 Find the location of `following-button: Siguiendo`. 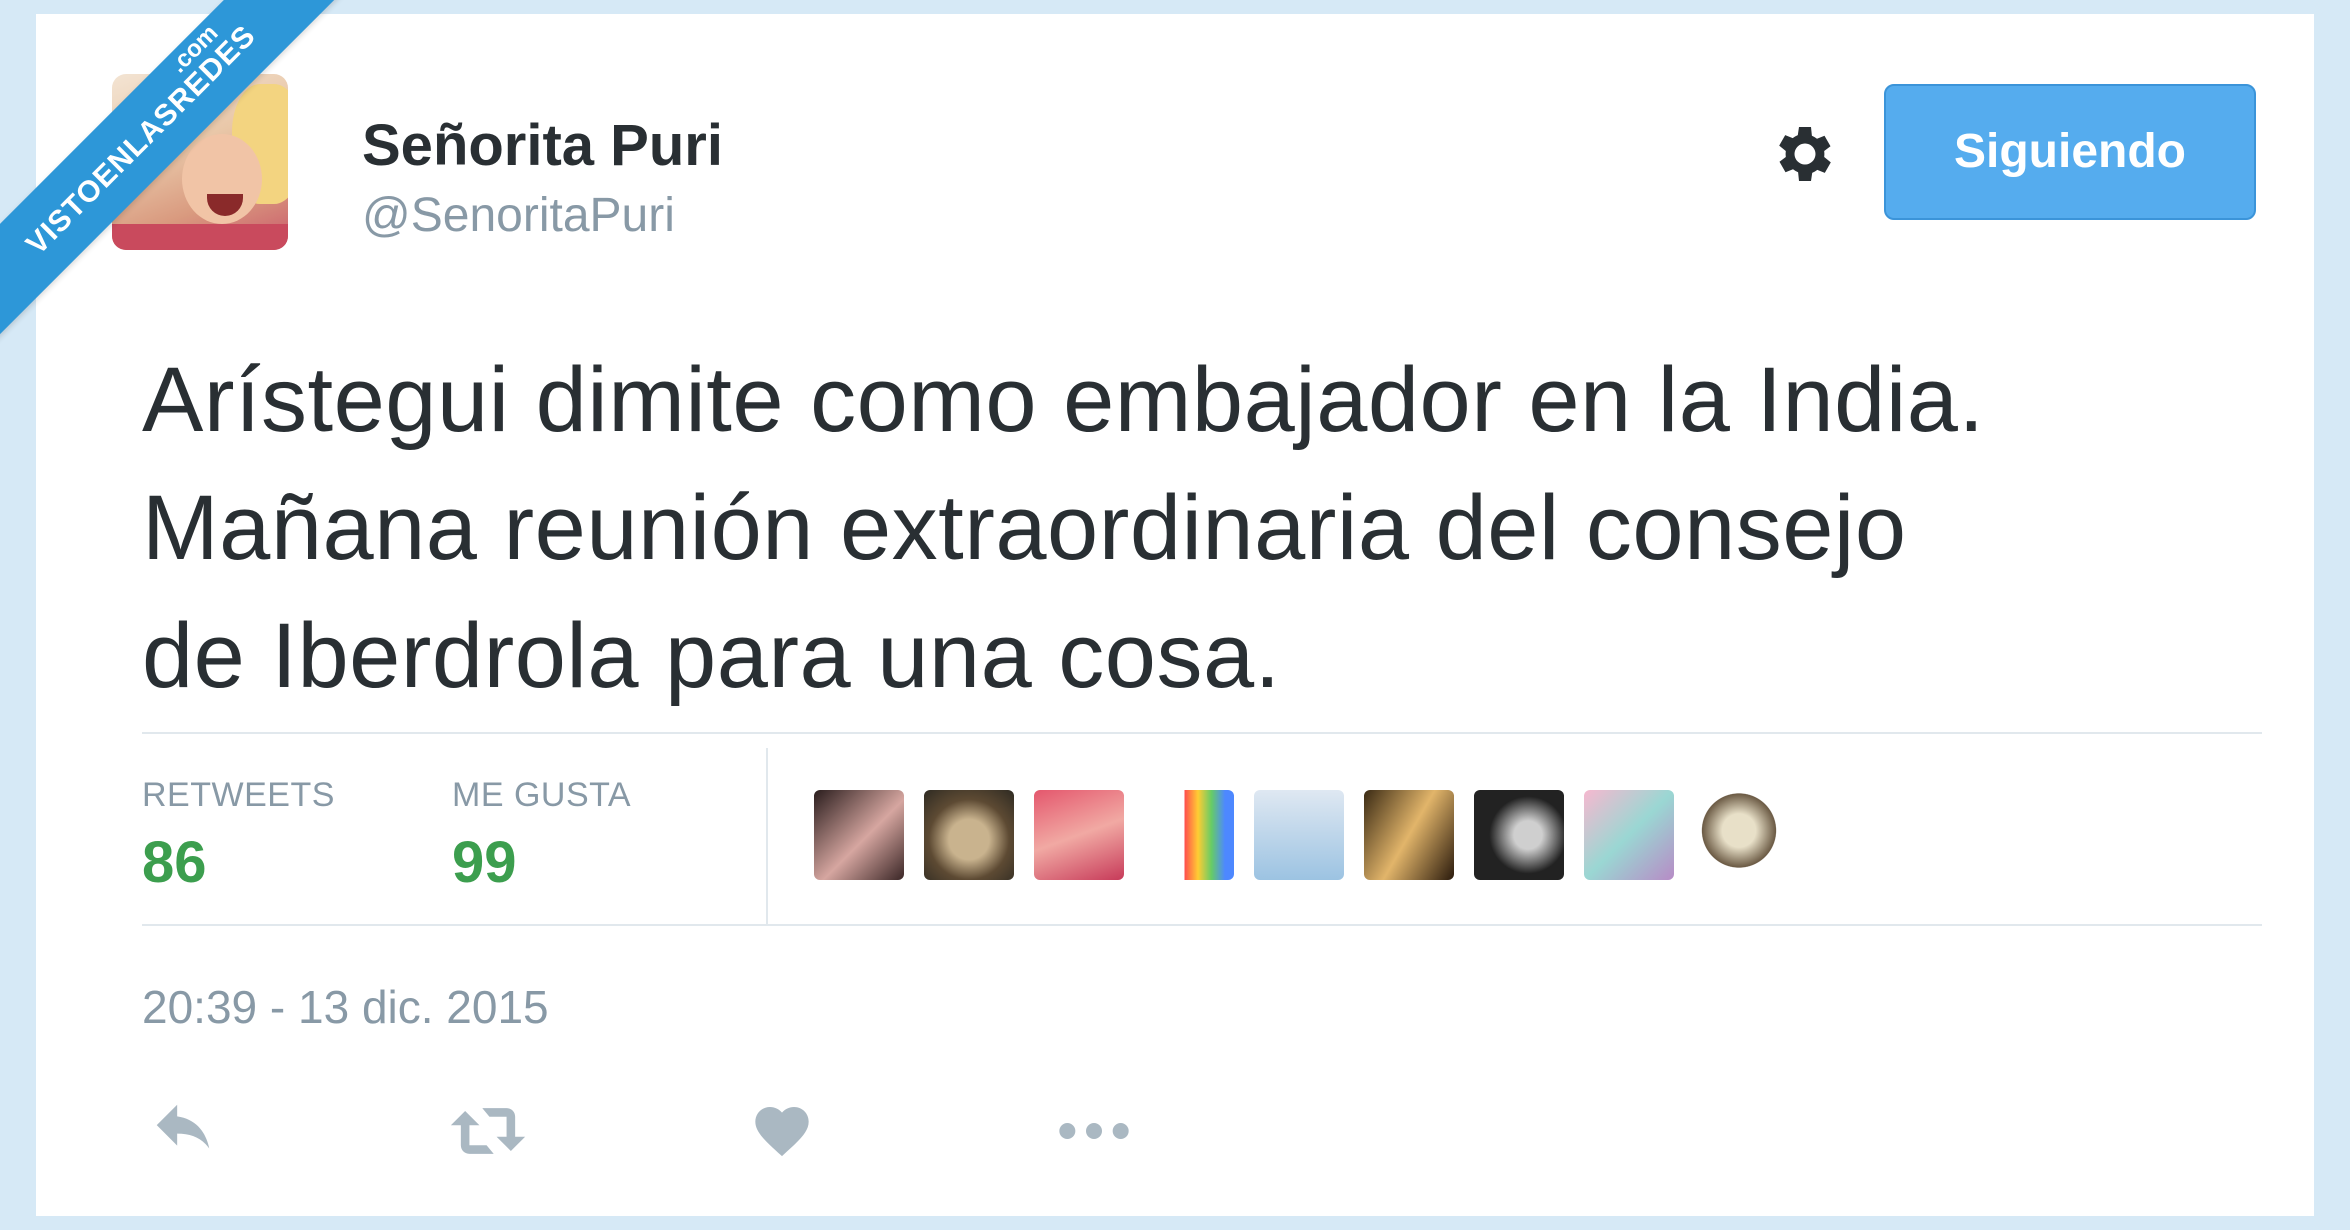

following-button: Siguiendo is located at coordinates (2070, 152).